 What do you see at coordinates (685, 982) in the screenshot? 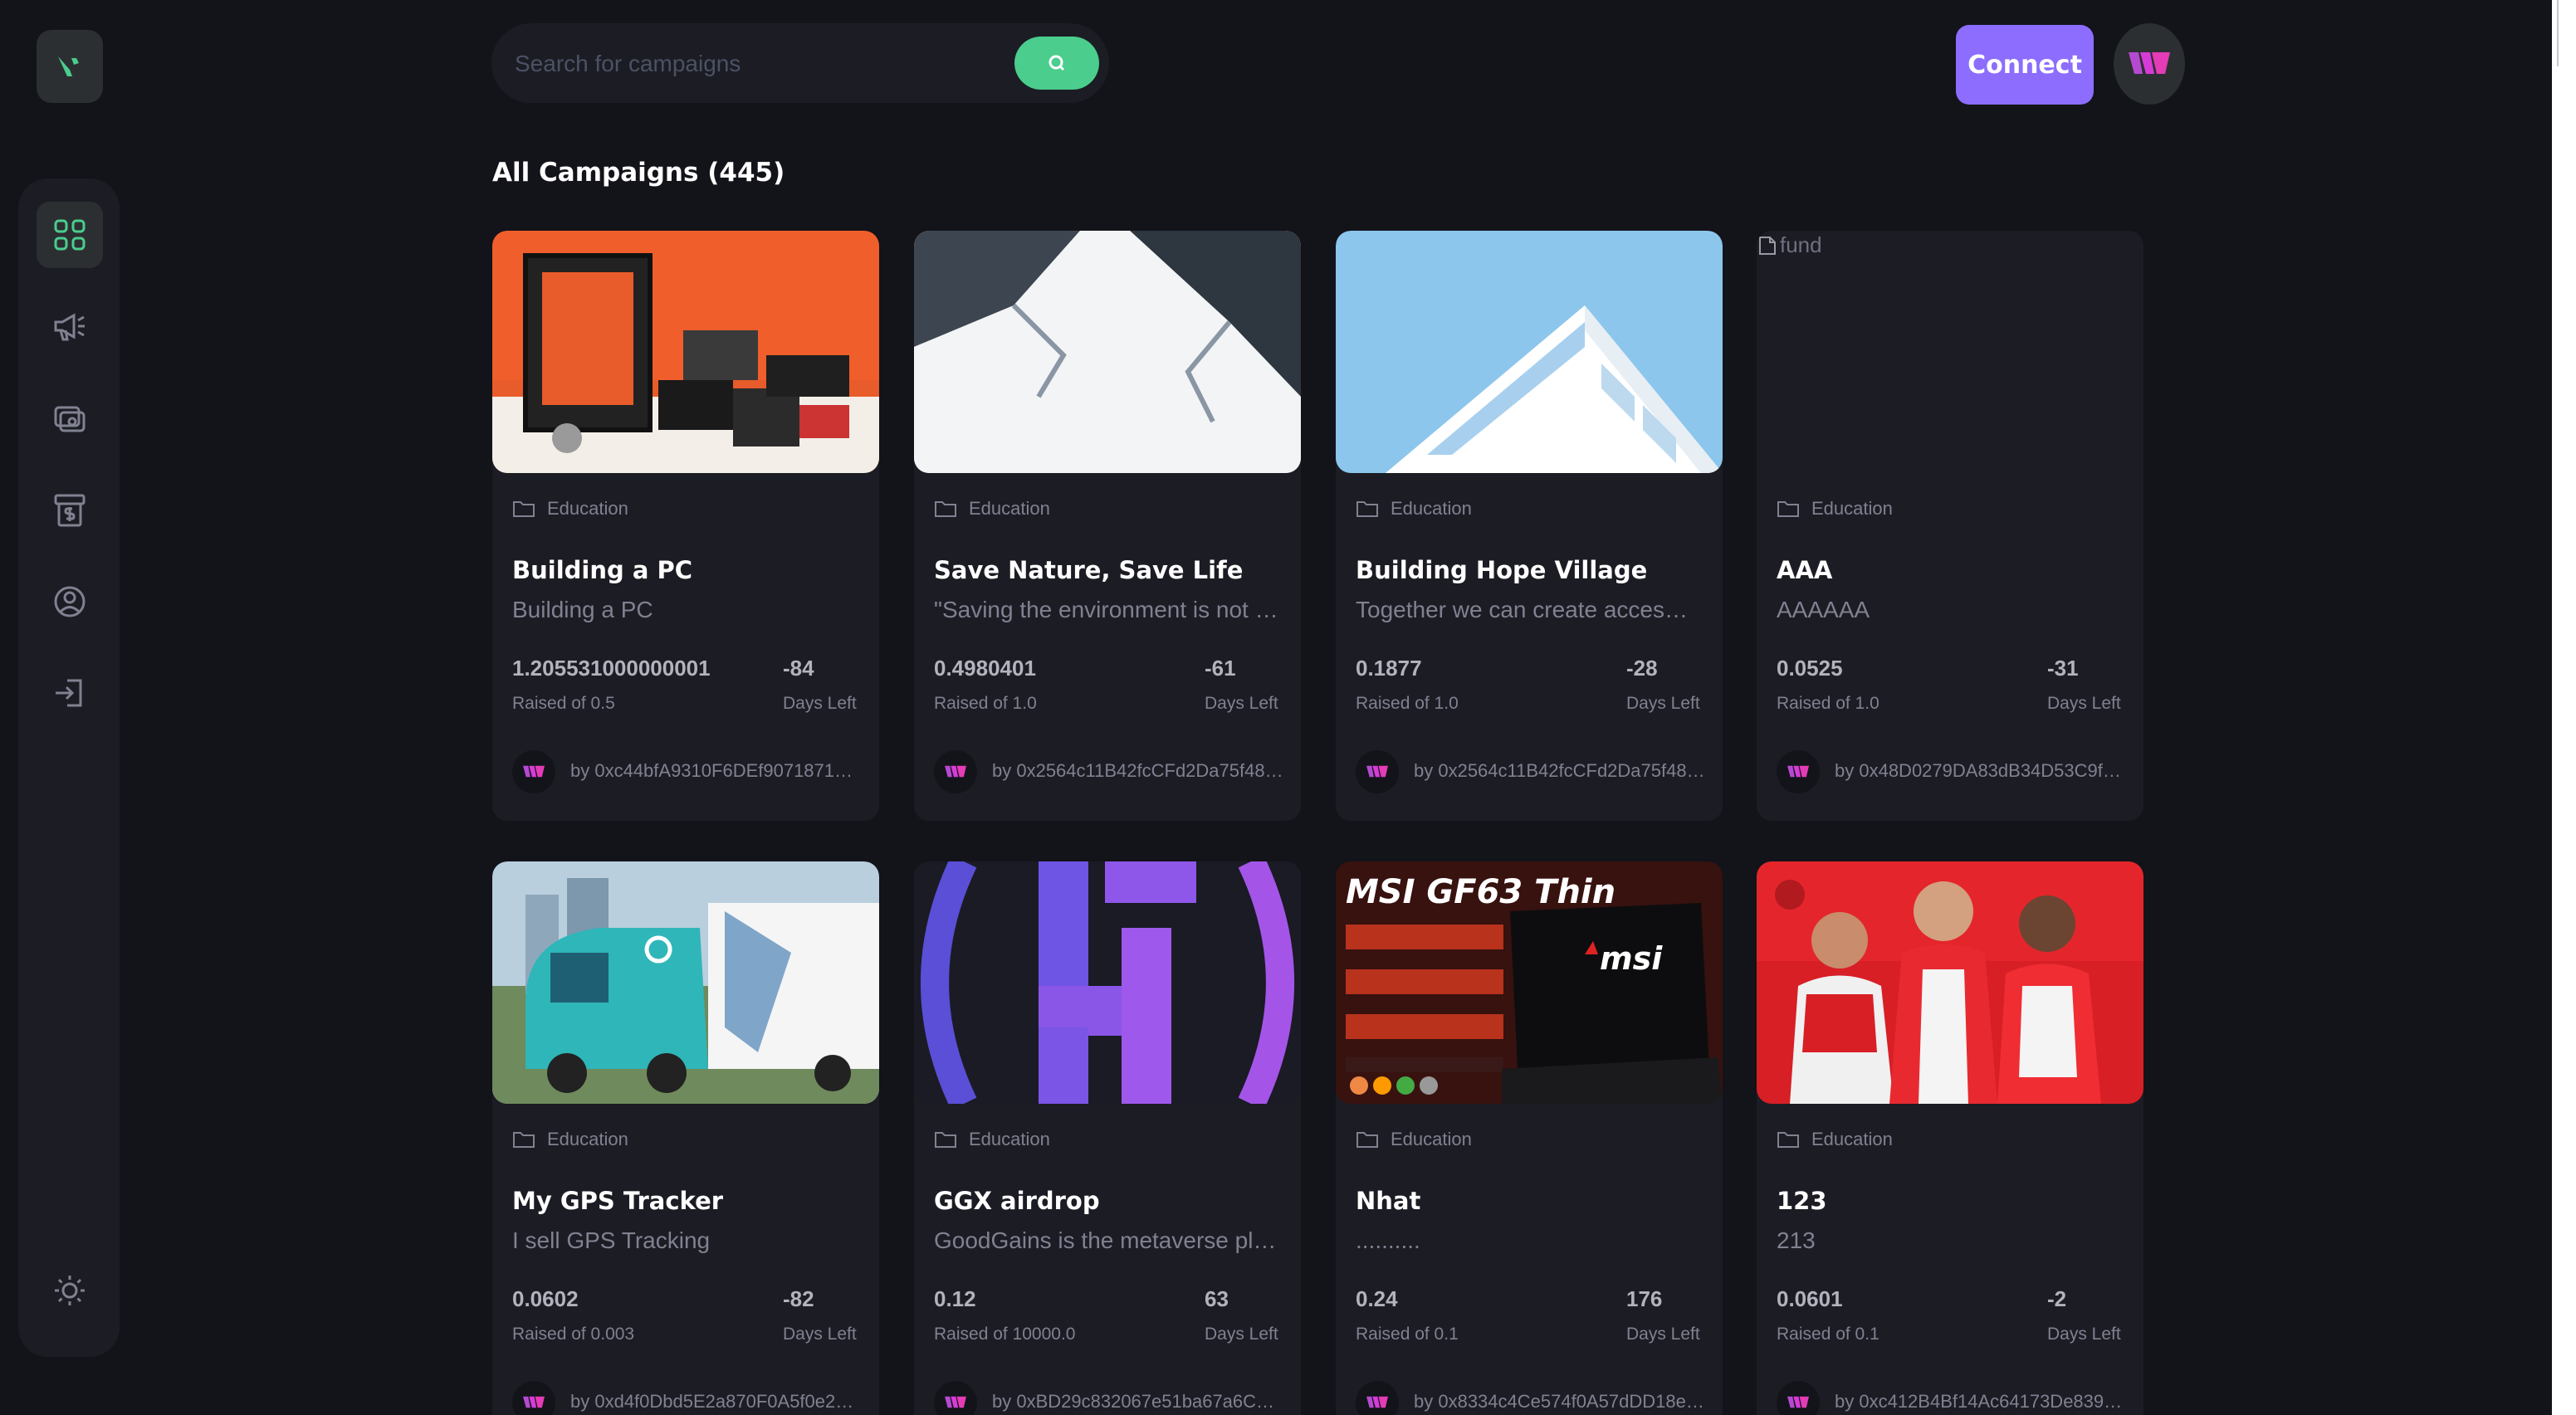
I see `campaign-image-truck` at bounding box center [685, 982].